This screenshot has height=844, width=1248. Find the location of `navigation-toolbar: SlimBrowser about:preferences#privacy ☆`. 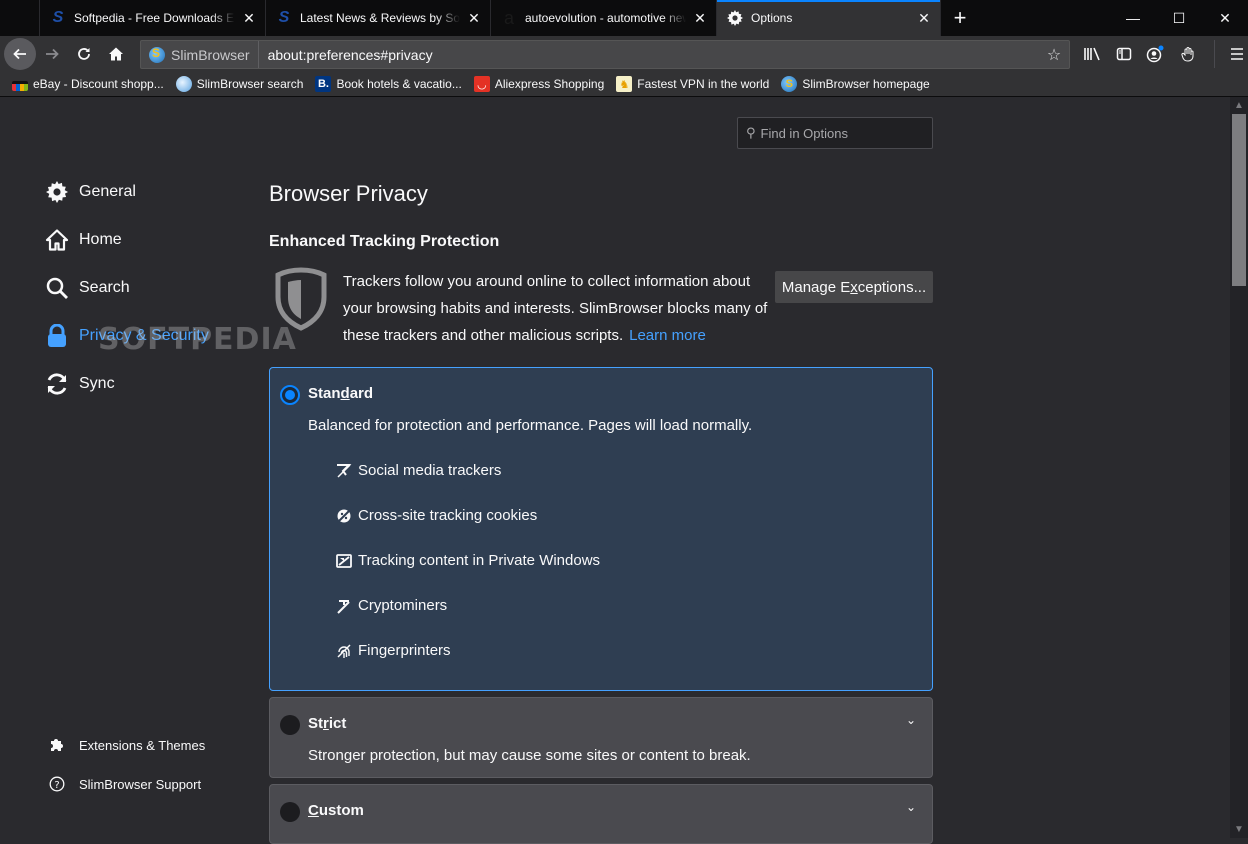

navigation-toolbar: SlimBrowser about:preferences#privacy ☆ is located at coordinates (624, 54).